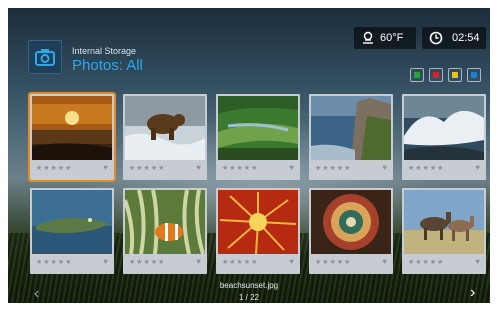 The height and width of the screenshot is (311, 498). I want to click on photo-tile-clownfish: ★★★★★ ♥, so click(165, 231).